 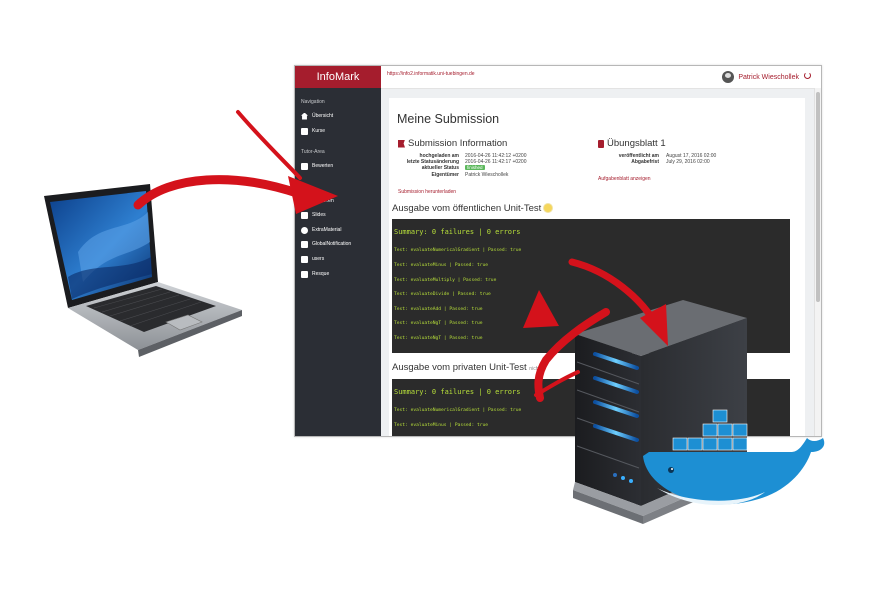 What do you see at coordinates (338, 77) in the screenshot?
I see `brand-logo: InfoMark` at bounding box center [338, 77].